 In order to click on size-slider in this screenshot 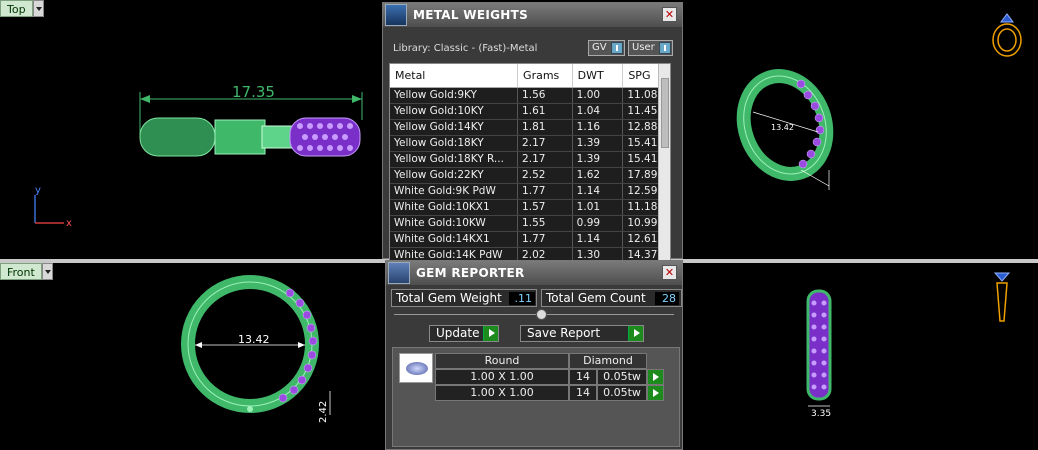, I will do `click(534, 314)`.